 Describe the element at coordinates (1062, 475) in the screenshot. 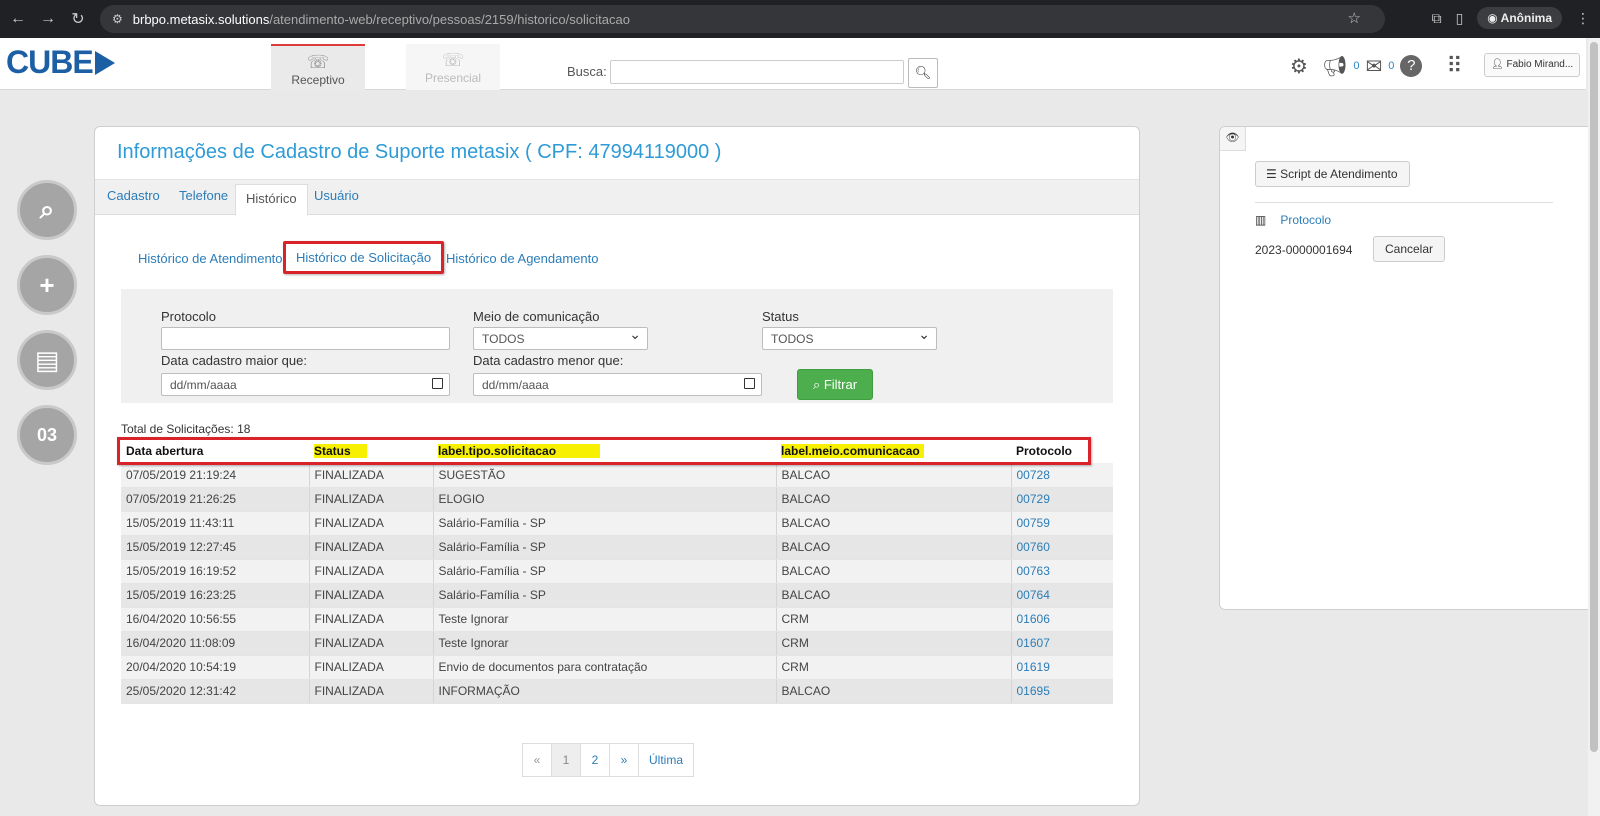

I see `cell-protocolo: 00728` at that location.